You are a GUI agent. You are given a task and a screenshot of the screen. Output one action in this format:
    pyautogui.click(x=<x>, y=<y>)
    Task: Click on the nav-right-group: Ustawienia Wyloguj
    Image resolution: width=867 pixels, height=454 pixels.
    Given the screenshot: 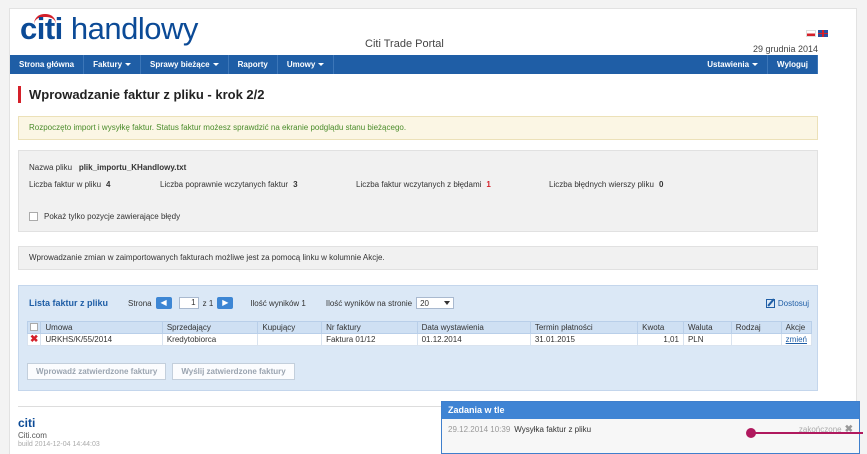 What is the action you would take?
    pyautogui.click(x=758, y=64)
    